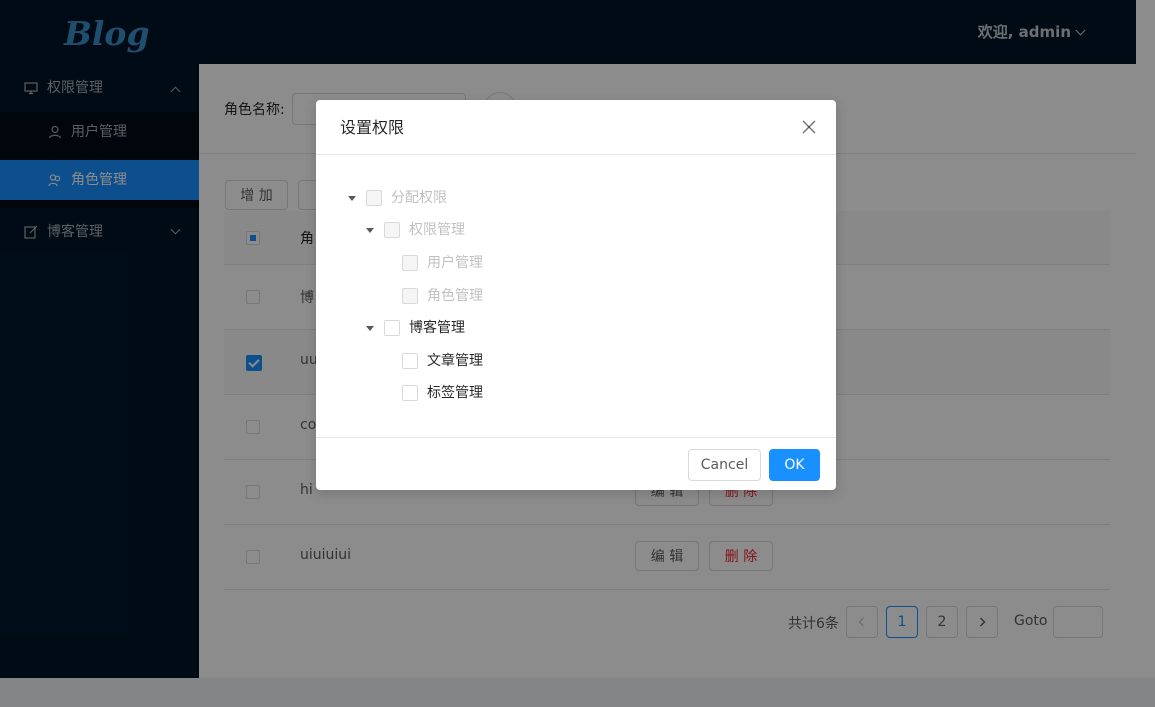 This screenshot has height=707, width=1155. Describe the element at coordinates (809, 127) in the screenshot. I see `close-icon` at that location.